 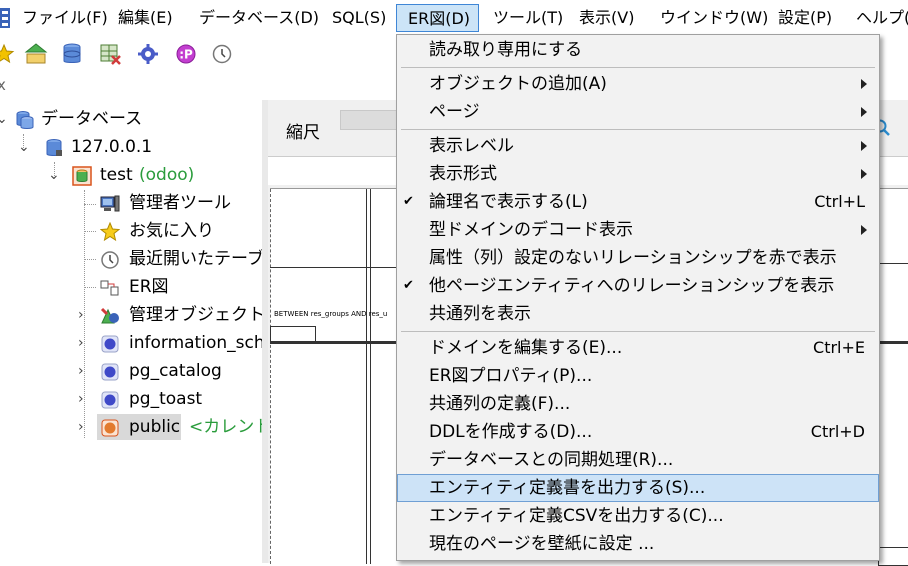 What do you see at coordinates (359, 18) in the screenshot?
I see `menu-sql: SQL(S)` at bounding box center [359, 18].